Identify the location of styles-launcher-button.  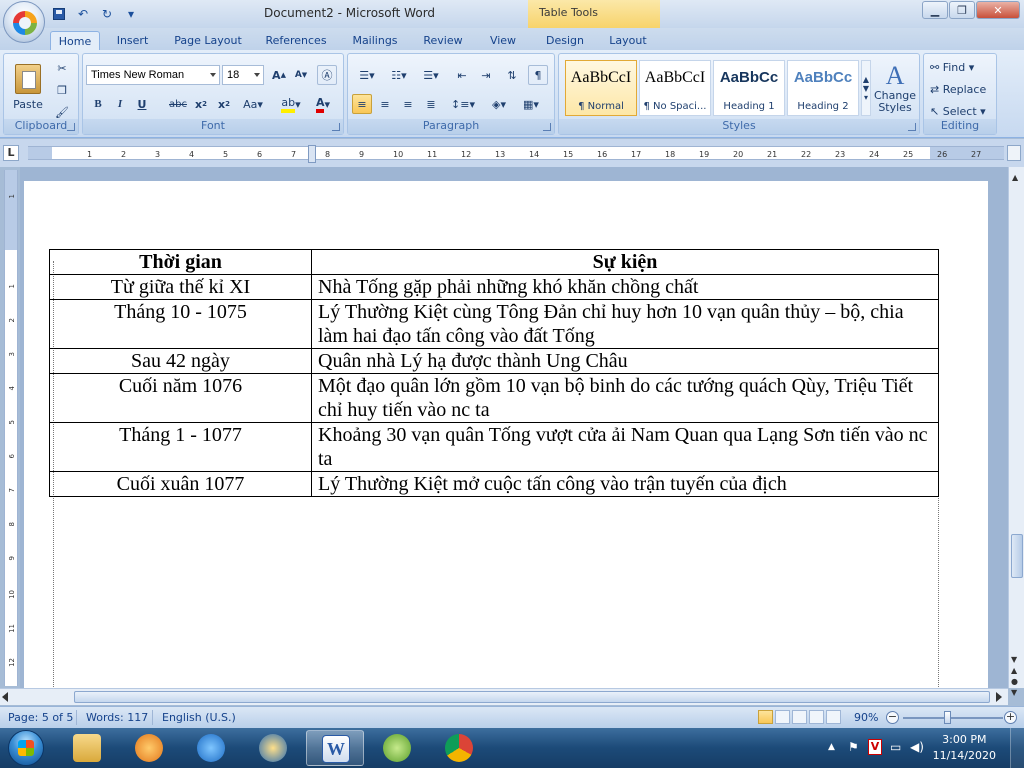
(912, 127).